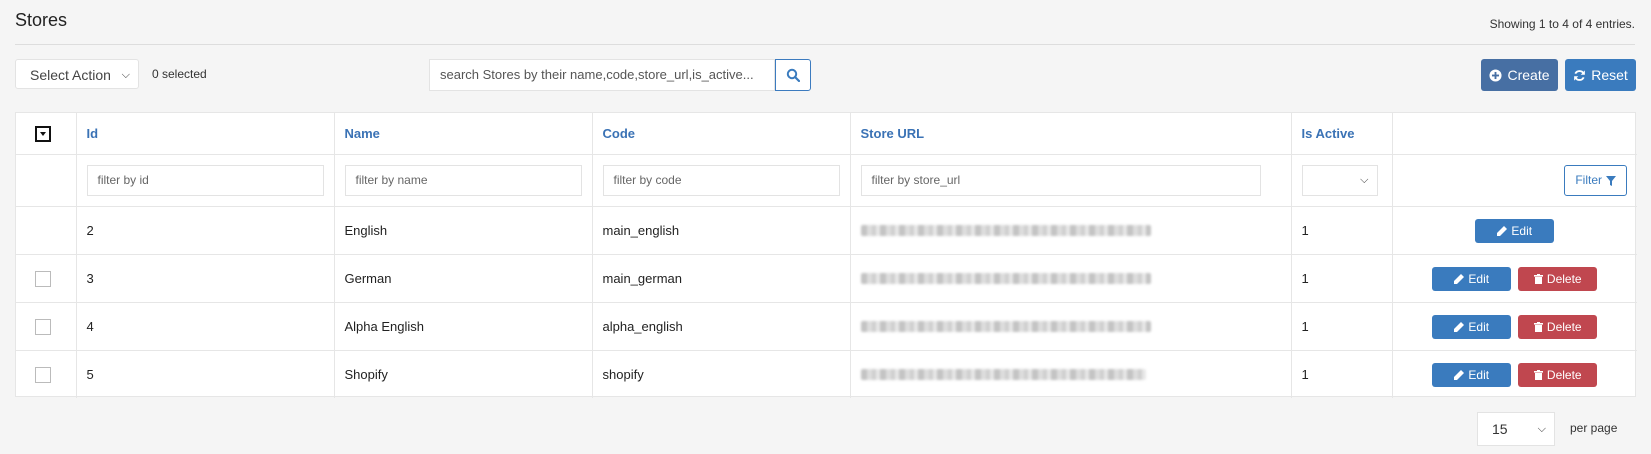  I want to click on create-button: Create, so click(1519, 75).